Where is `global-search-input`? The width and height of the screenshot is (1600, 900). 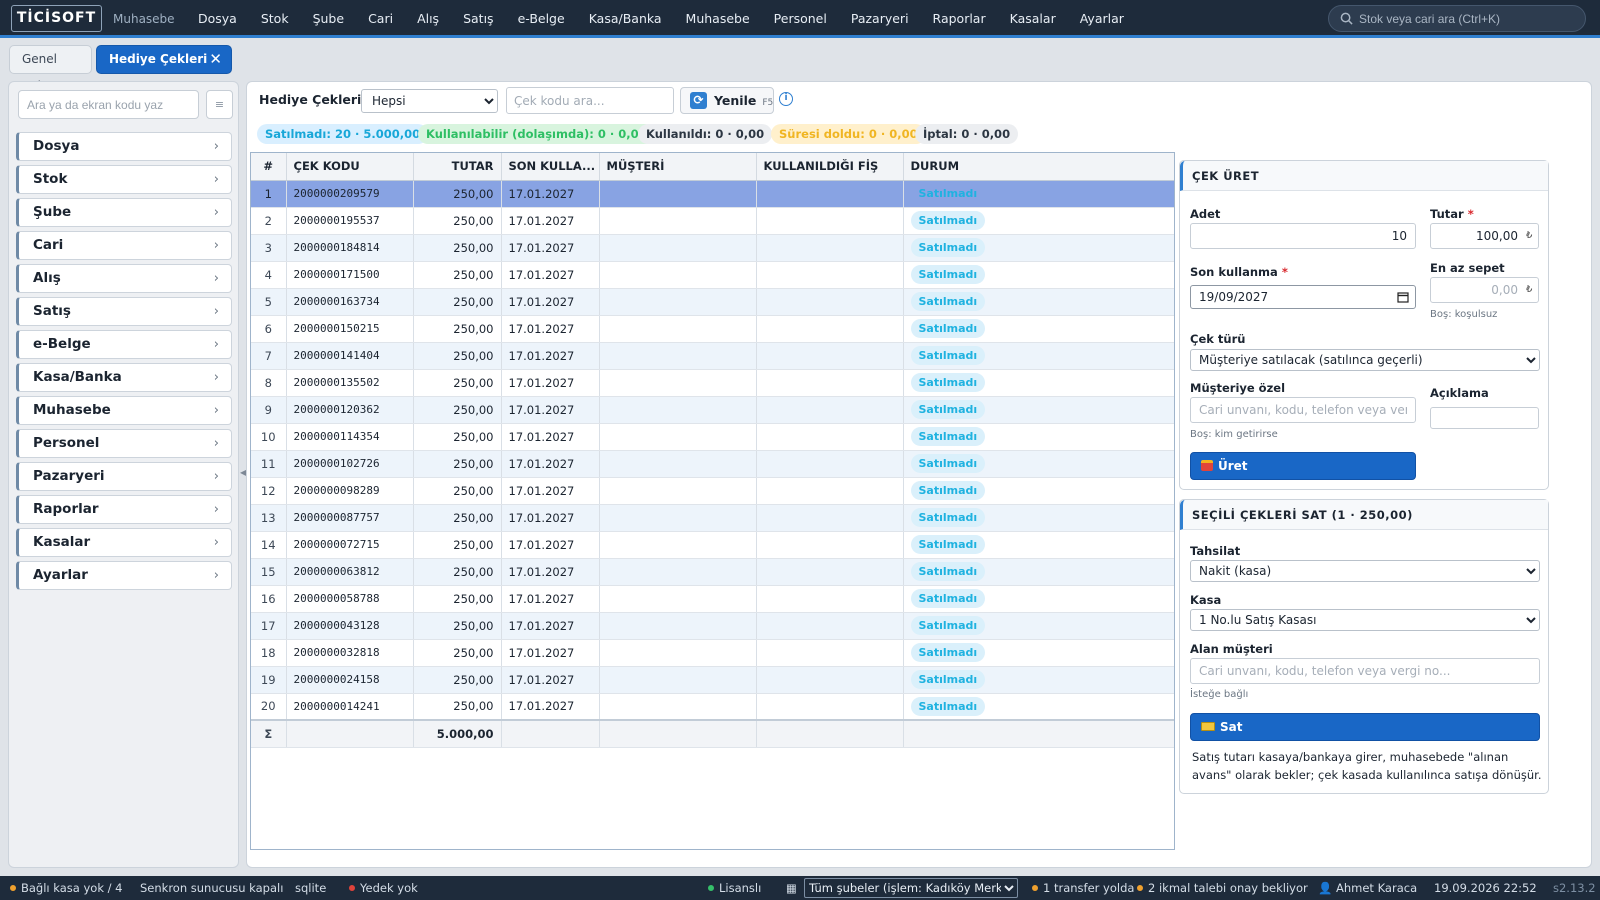 global-search-input is located at coordinates (1469, 19).